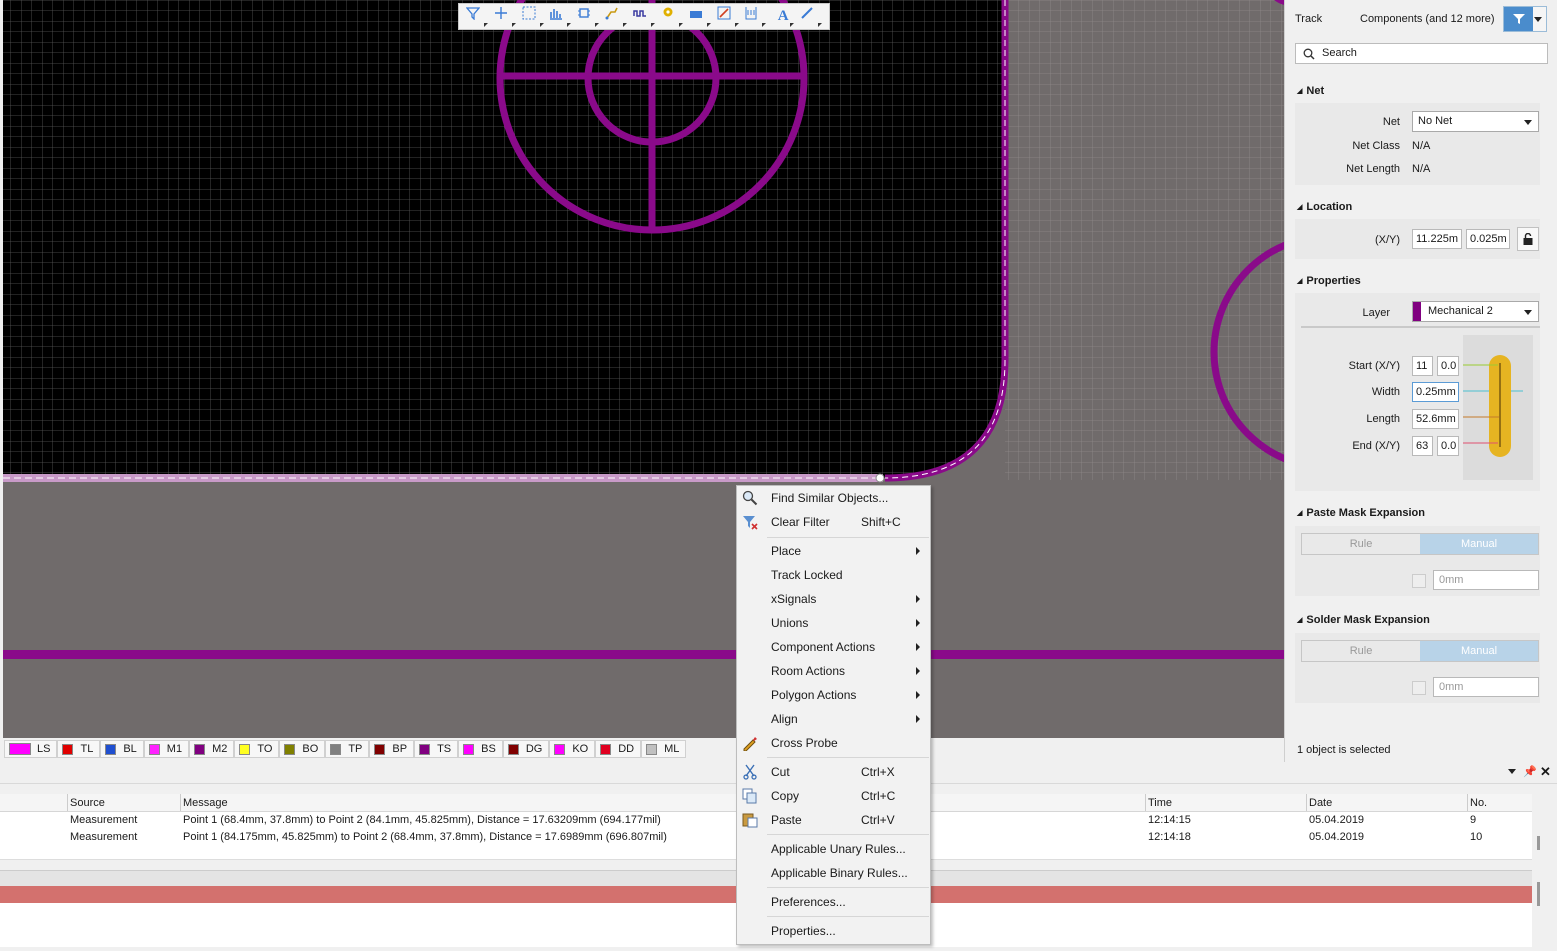 The width and height of the screenshot is (1557, 951). Describe the element at coordinates (833, 695) in the screenshot. I see `menu-polygon-actions: Polygon Actions` at that location.